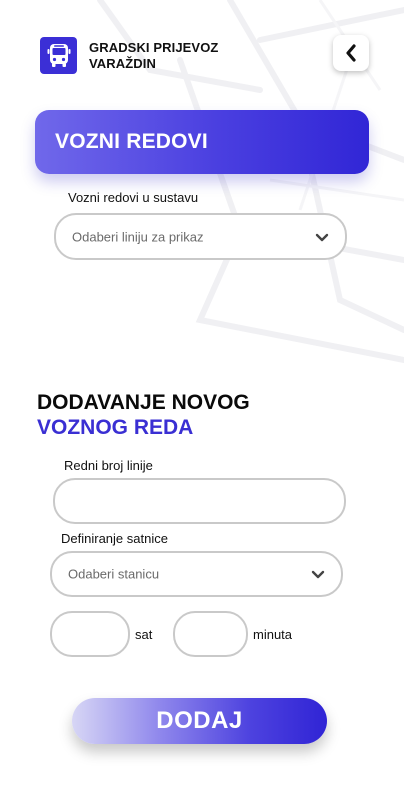 The height and width of the screenshot is (801, 404). What do you see at coordinates (108, 465) in the screenshot?
I see `line-number-label: Redni broj linije` at bounding box center [108, 465].